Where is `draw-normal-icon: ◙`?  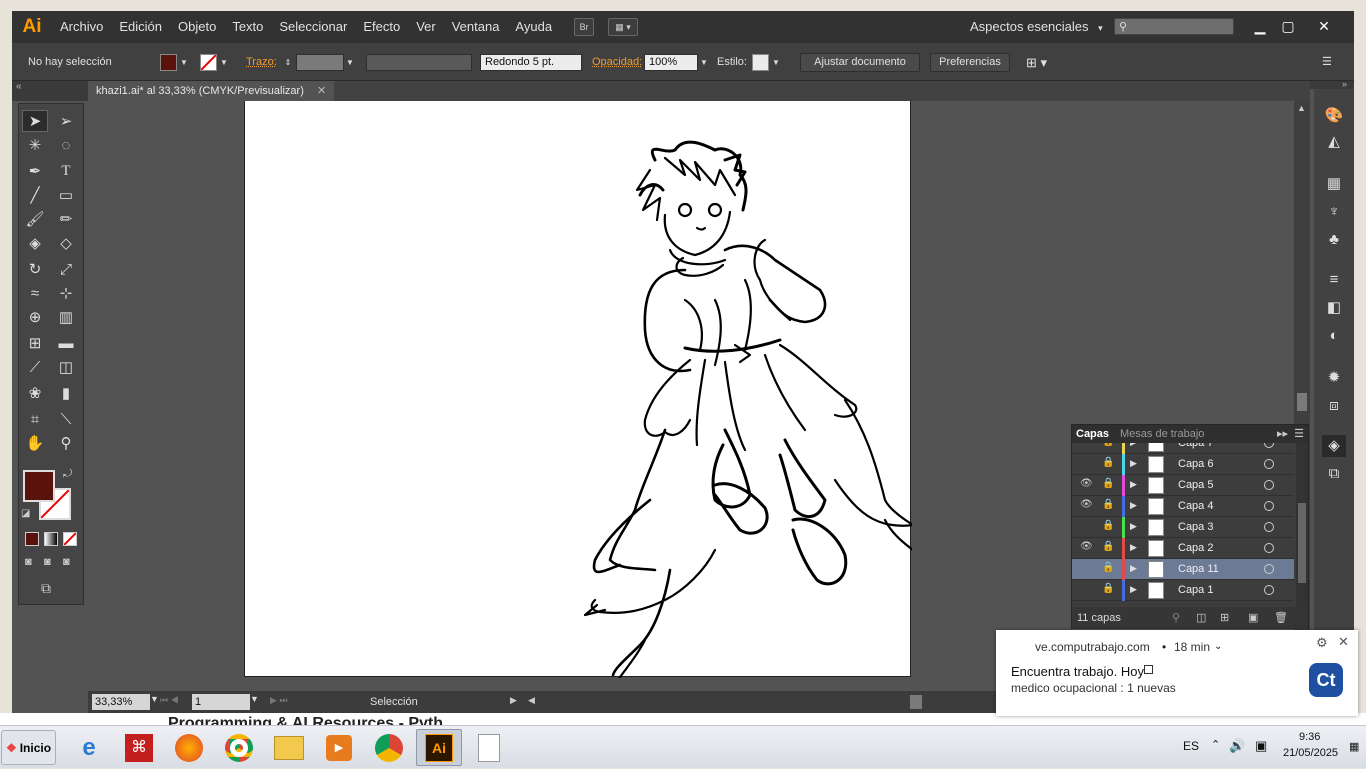 draw-normal-icon: ◙ is located at coordinates (28, 562).